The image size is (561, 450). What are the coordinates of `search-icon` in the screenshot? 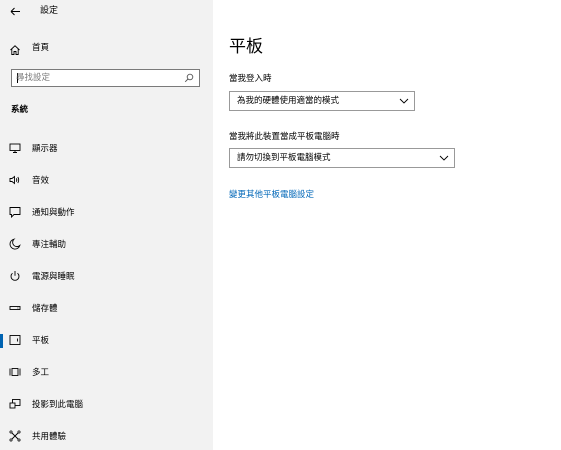 It's located at (189, 78).